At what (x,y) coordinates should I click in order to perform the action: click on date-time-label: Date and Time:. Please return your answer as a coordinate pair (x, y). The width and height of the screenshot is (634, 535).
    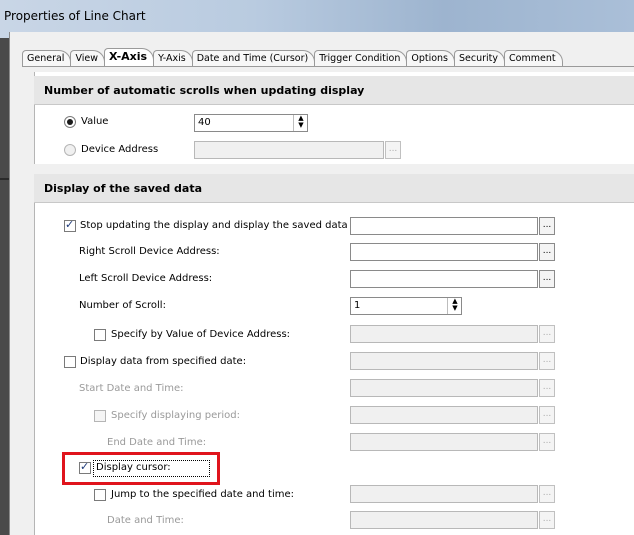
    Looking at the image, I should click on (145, 520).